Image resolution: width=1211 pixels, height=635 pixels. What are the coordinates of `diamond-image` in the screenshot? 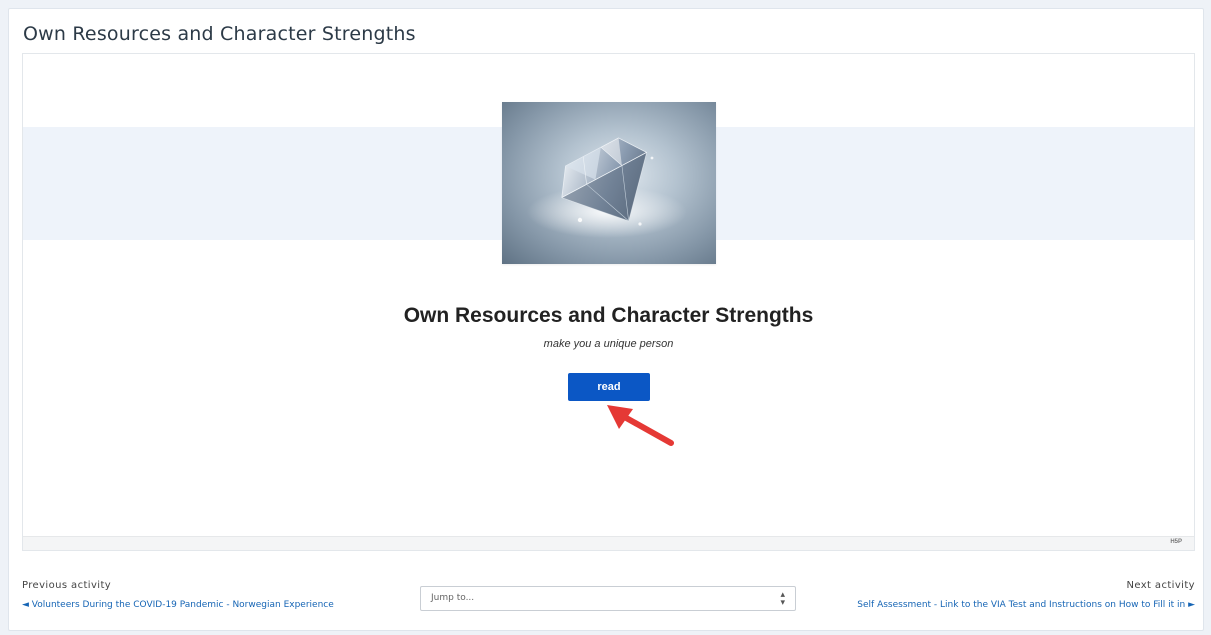 It's located at (609, 183).